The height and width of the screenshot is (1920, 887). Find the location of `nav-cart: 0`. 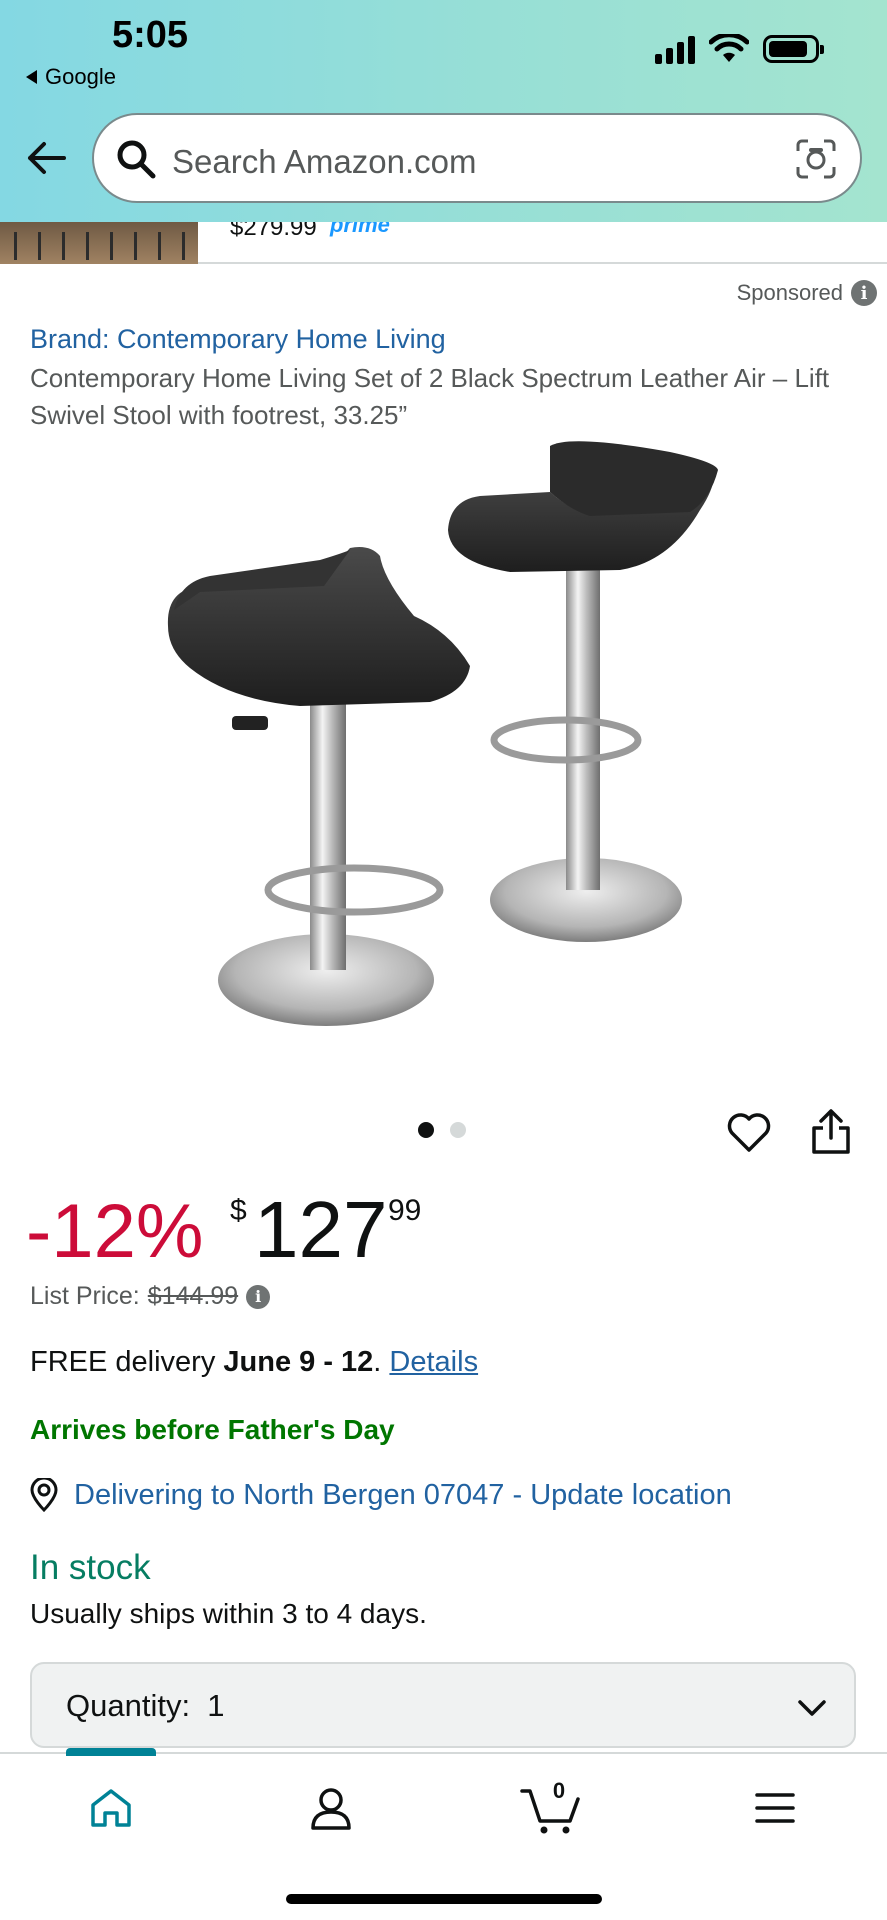

nav-cart: 0 is located at coordinates (551, 1808).